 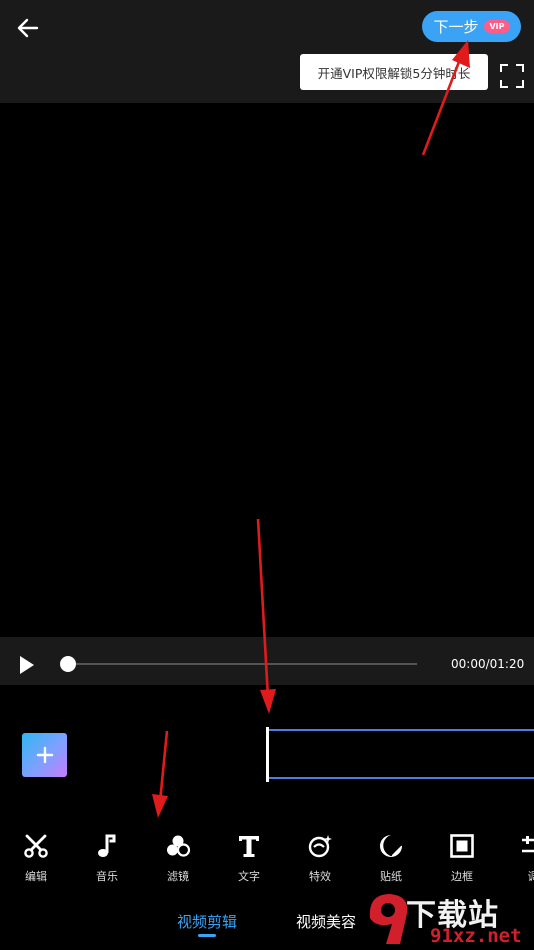 I want to click on tool-label: 调, so click(x=530, y=876).